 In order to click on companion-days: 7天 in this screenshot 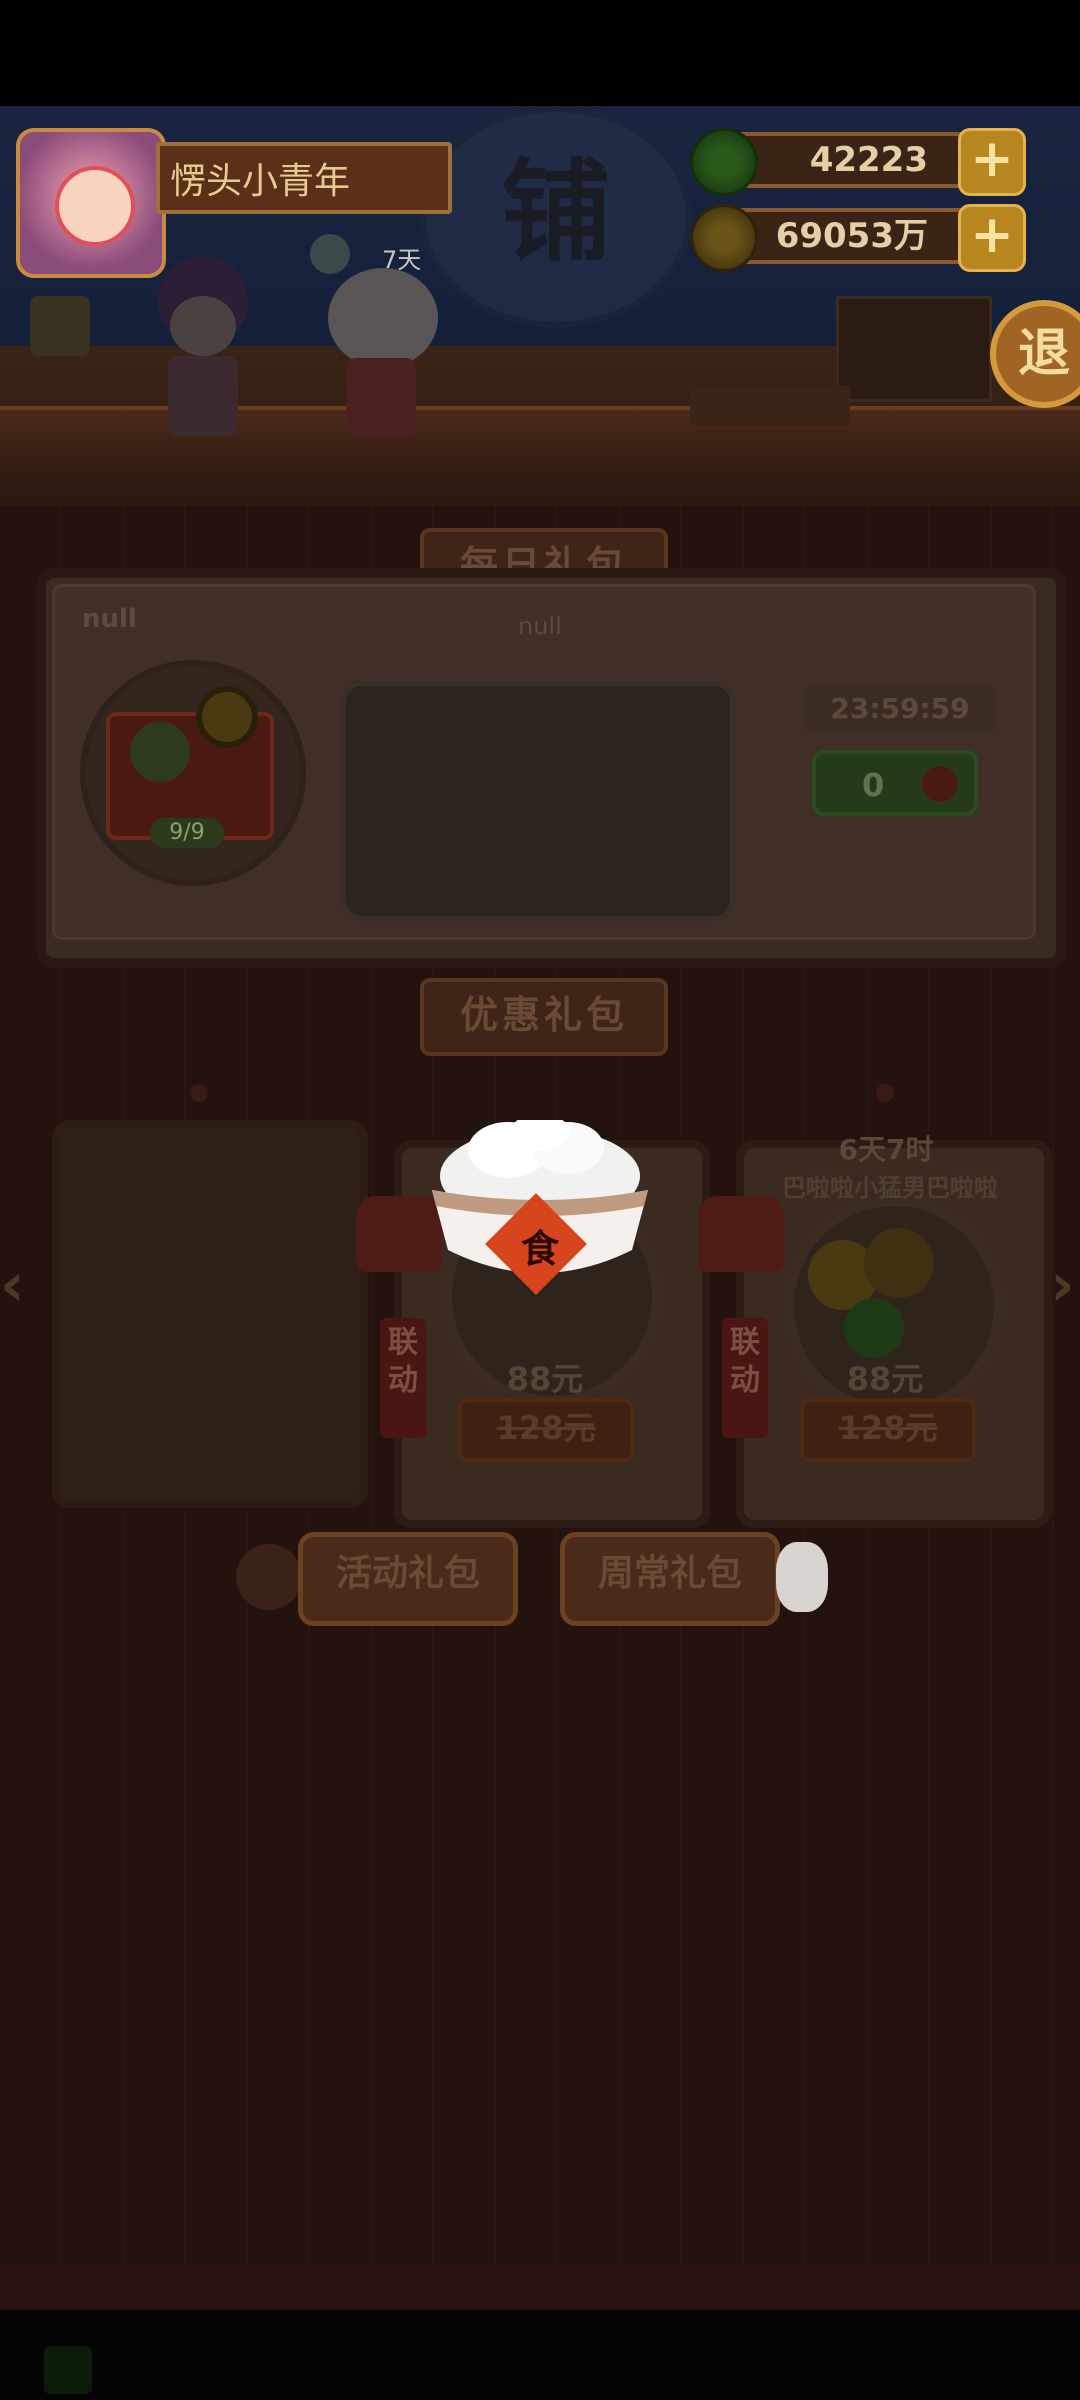, I will do `click(402, 260)`.